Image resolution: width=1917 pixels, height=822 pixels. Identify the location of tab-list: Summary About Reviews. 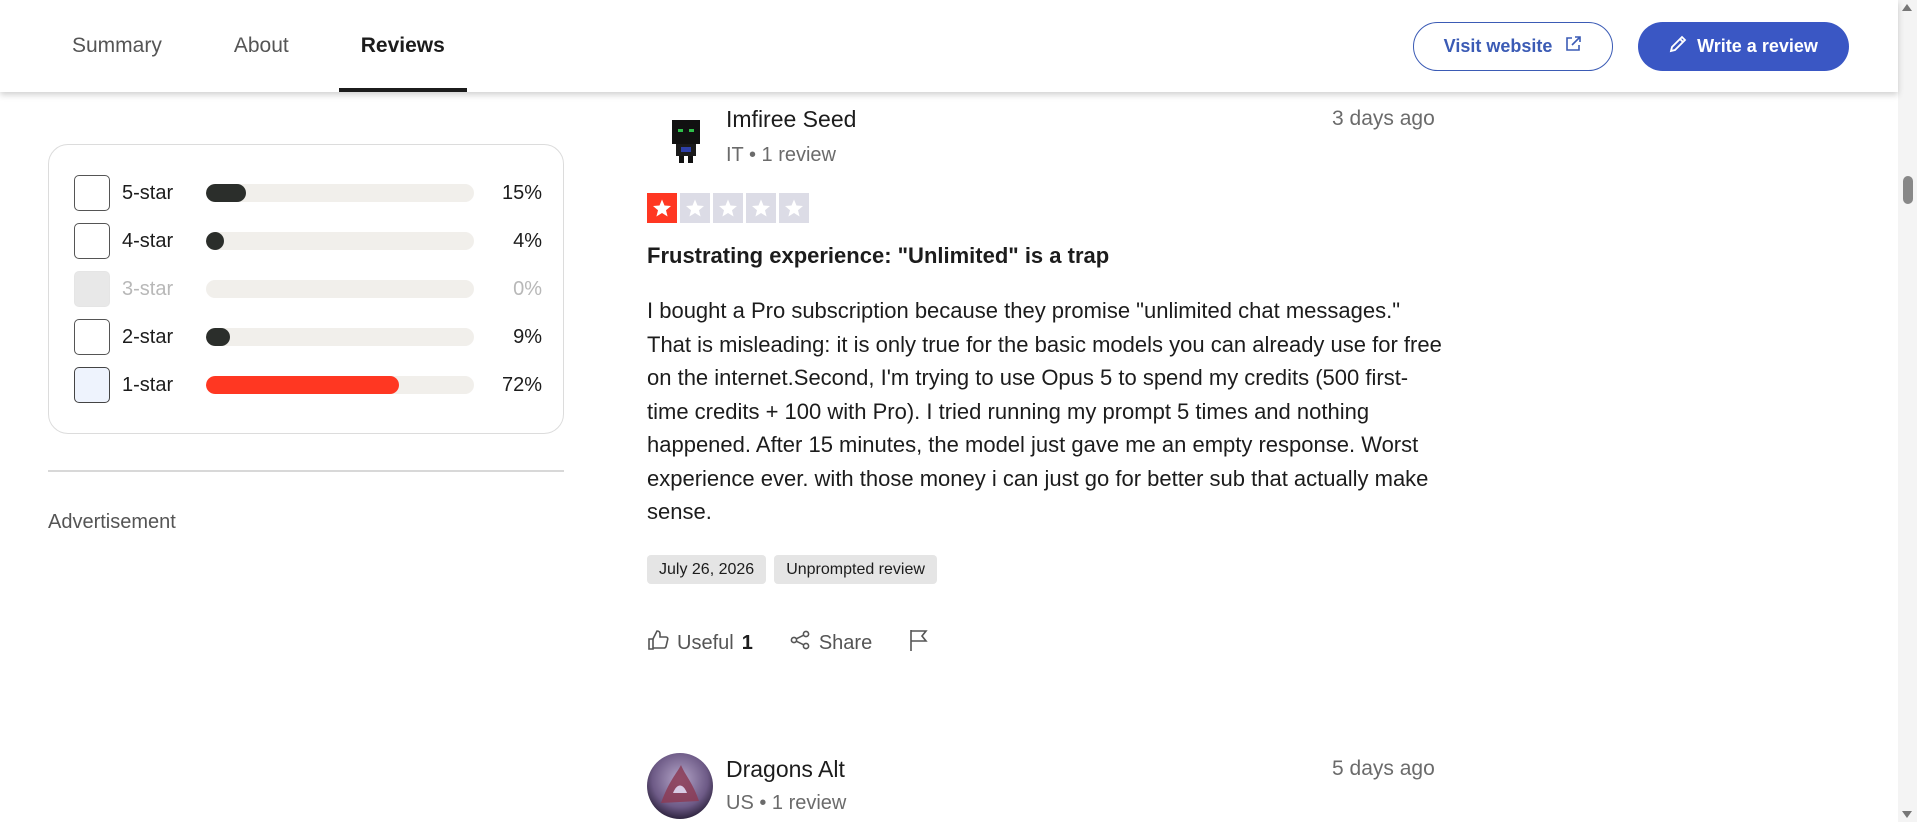
(272, 46).